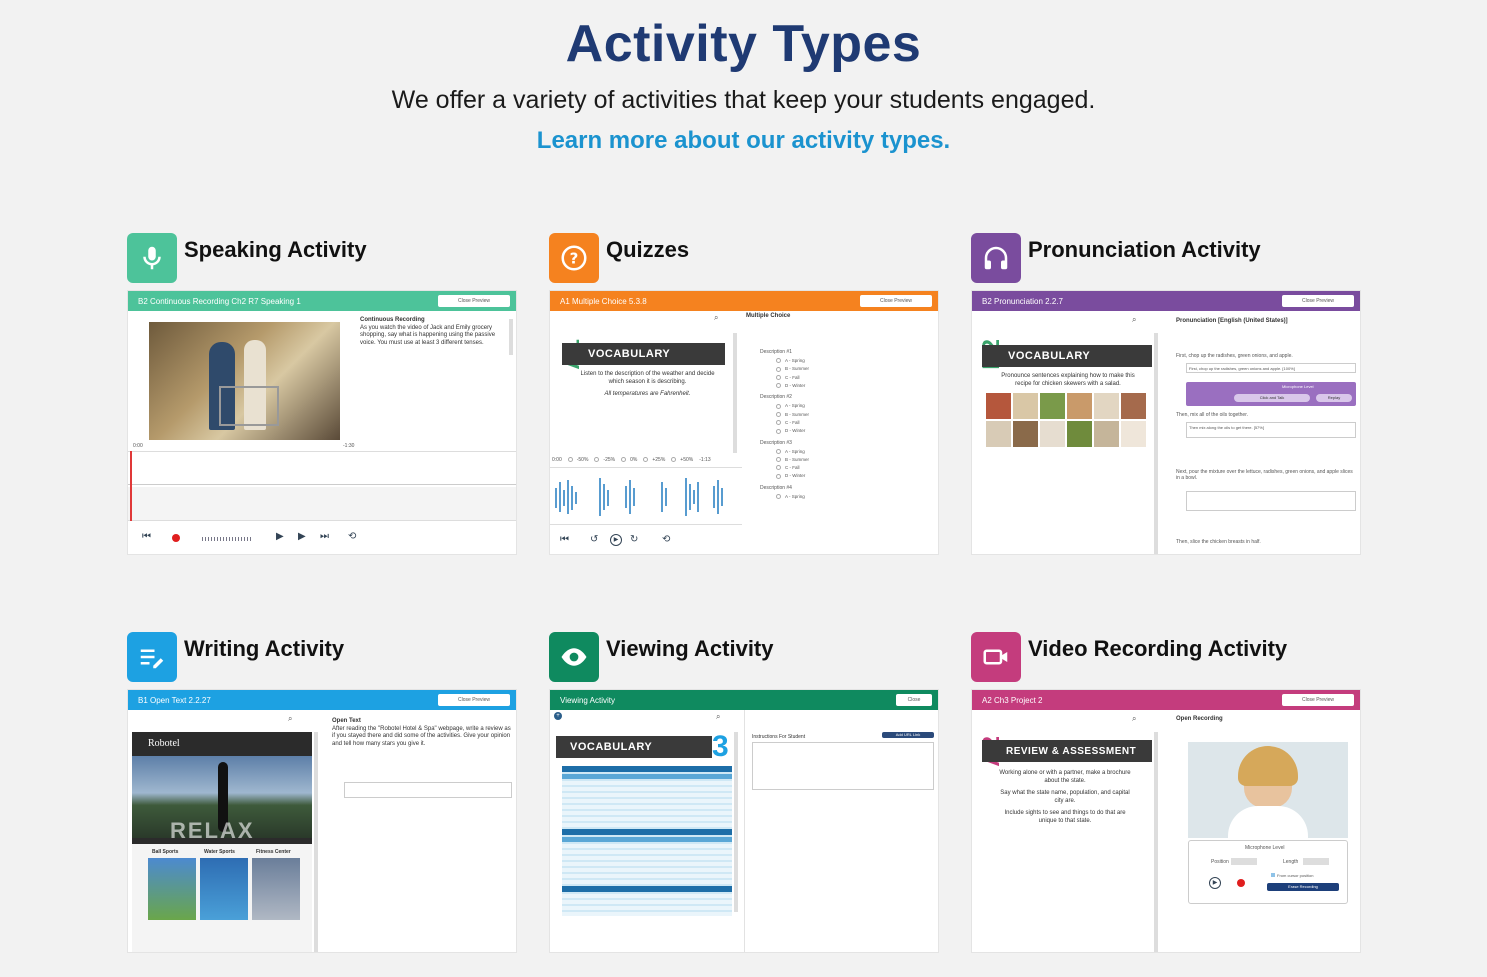 This screenshot has width=1487, height=977. What do you see at coordinates (629, 460) in the screenshot?
I see `speed-option: 0%` at bounding box center [629, 460].